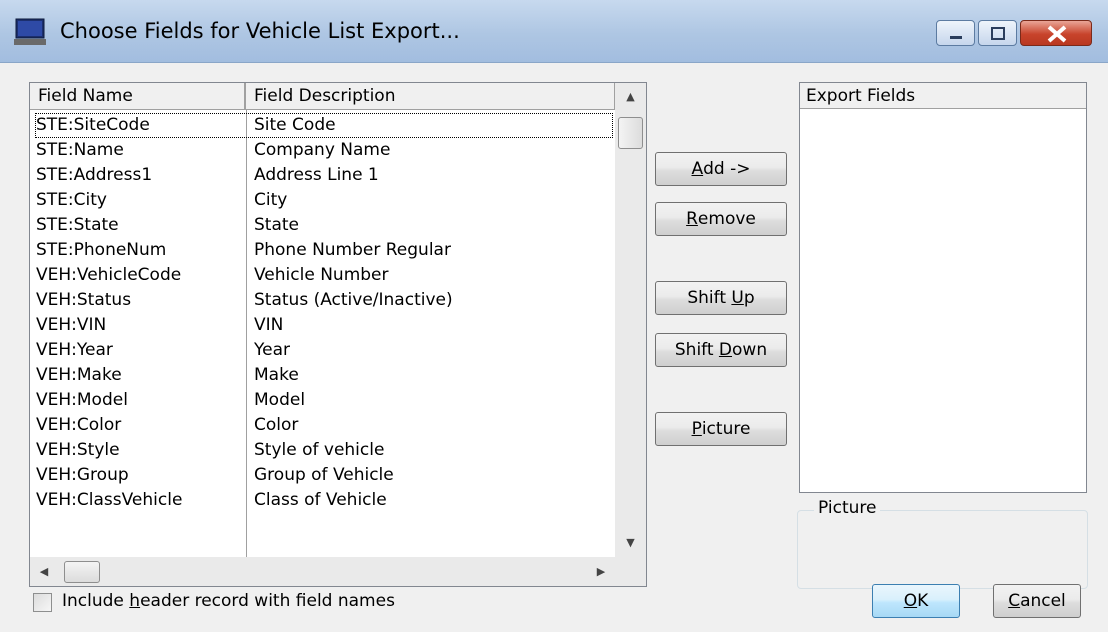  What do you see at coordinates (630, 320) in the screenshot?
I see `vertical-scrollbar: ▲ ▼` at bounding box center [630, 320].